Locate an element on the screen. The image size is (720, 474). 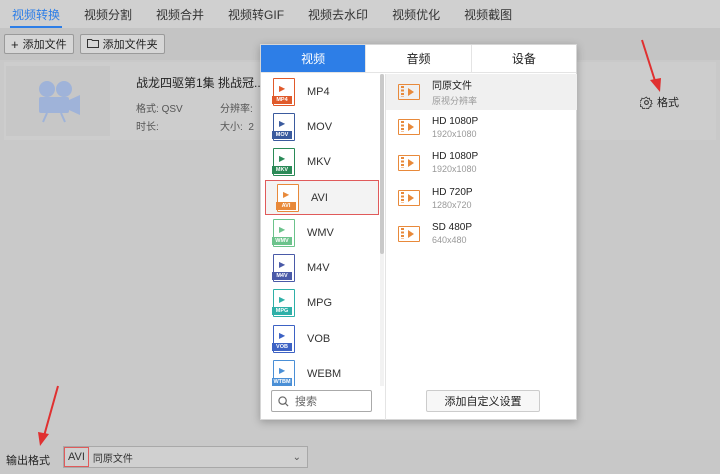
preset-item: 同原文件 原视分辨率 is located at coordinates (481, 92).